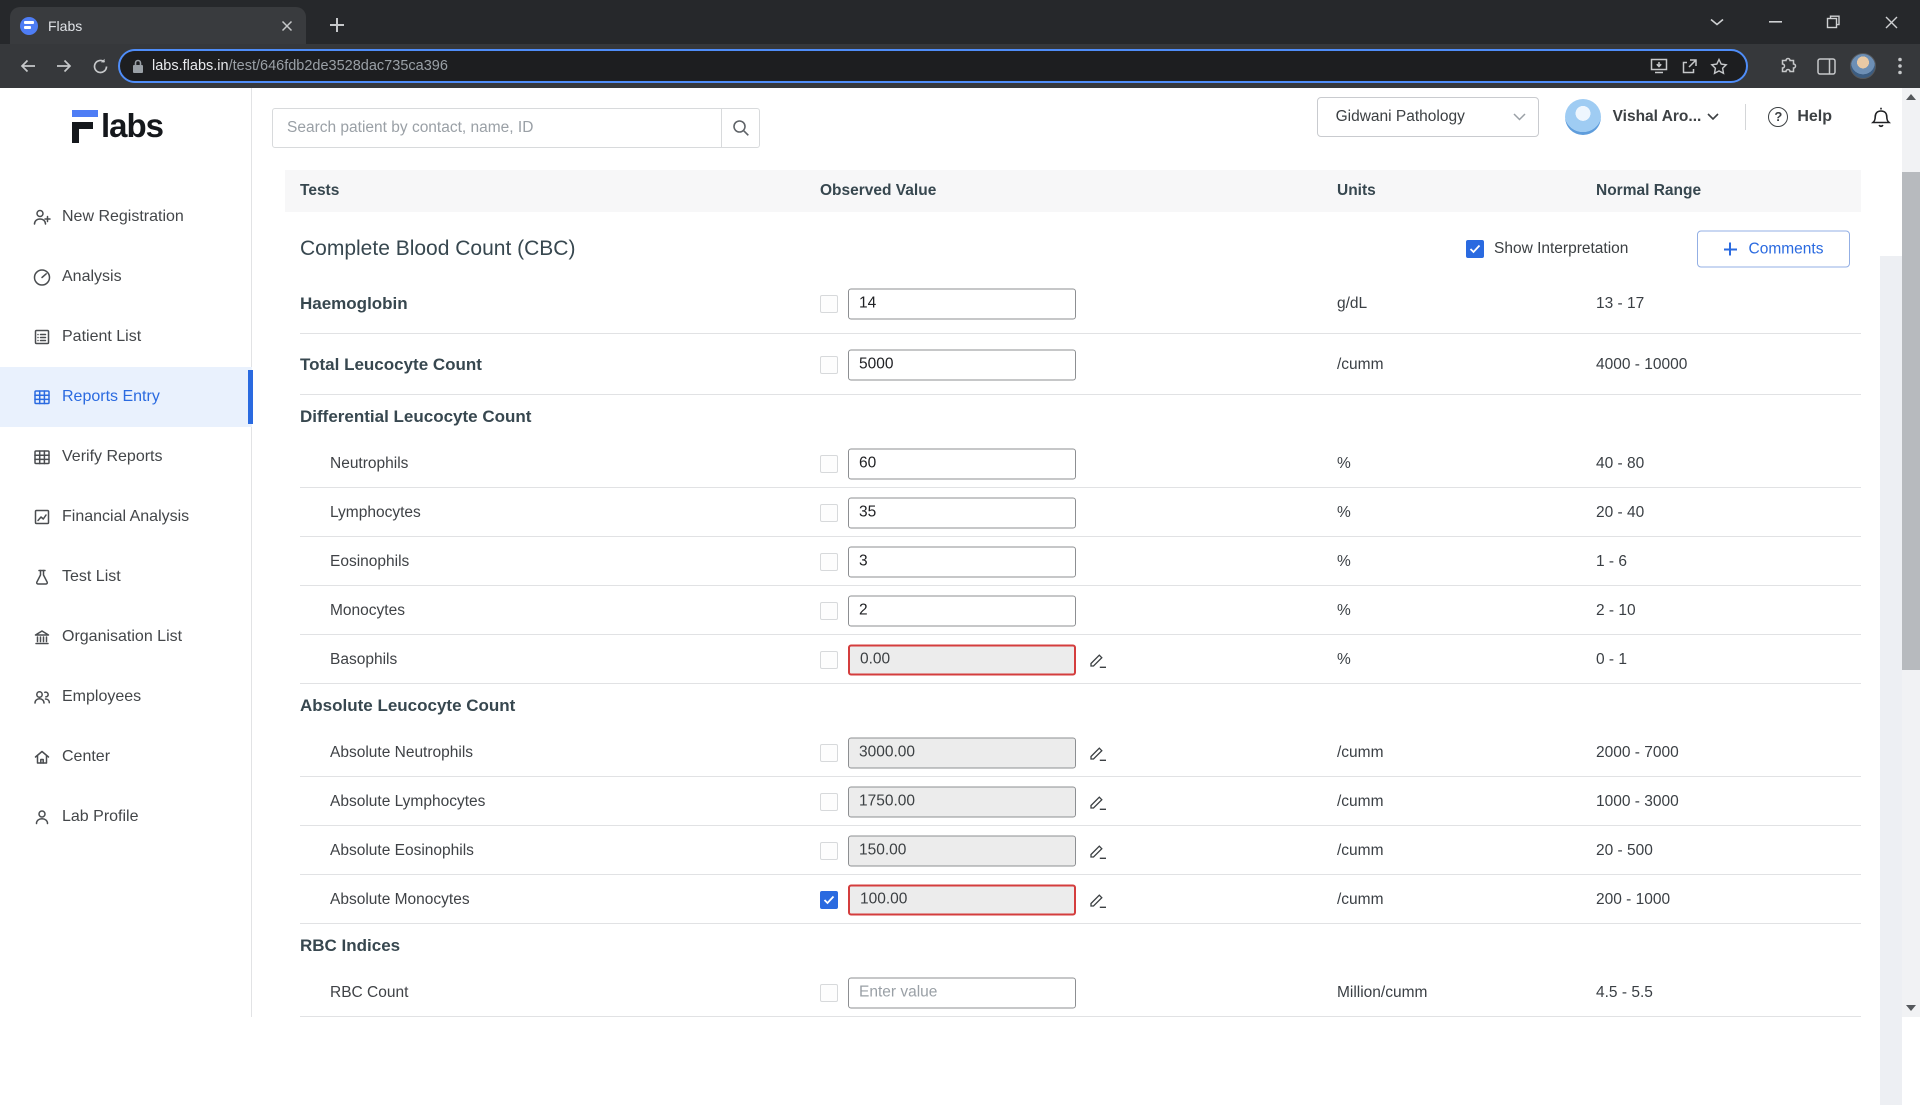 The image size is (1920, 1105). I want to click on sidebar-item-reports-entry: Reports Entry, so click(126, 397).